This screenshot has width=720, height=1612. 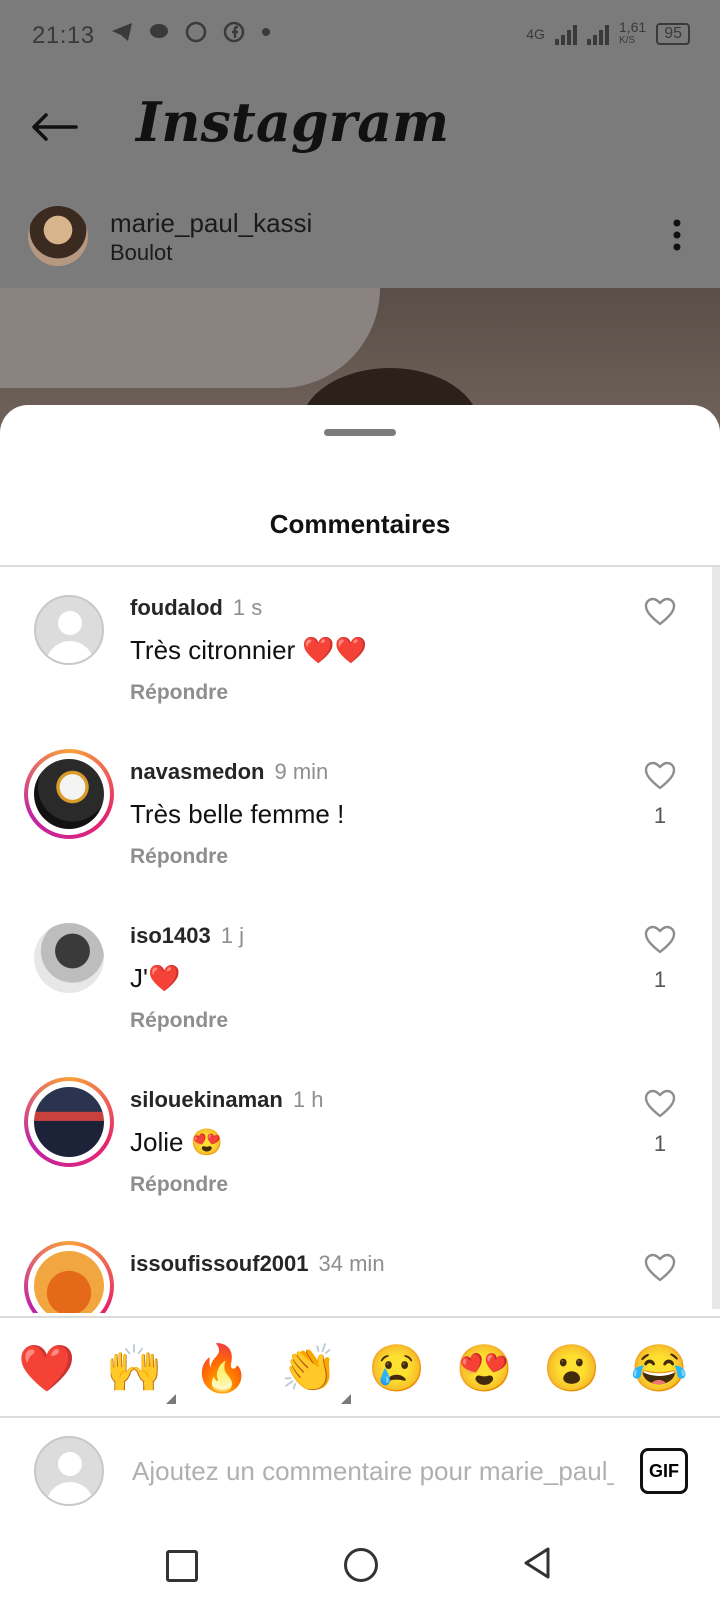 I want to click on eagle-avatar, so click(x=69, y=794).